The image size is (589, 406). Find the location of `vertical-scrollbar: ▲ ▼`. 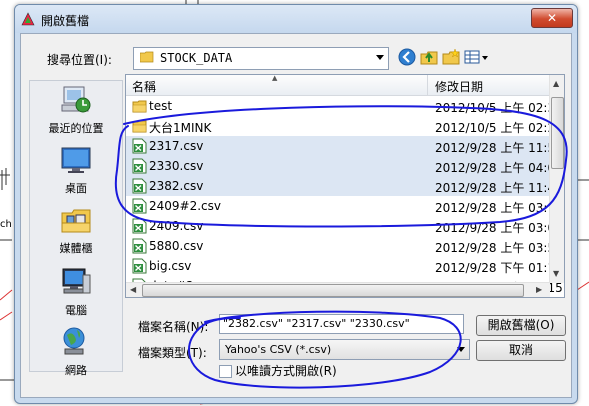

vertical-scrollbar: ▲ ▼ is located at coordinates (556, 179).